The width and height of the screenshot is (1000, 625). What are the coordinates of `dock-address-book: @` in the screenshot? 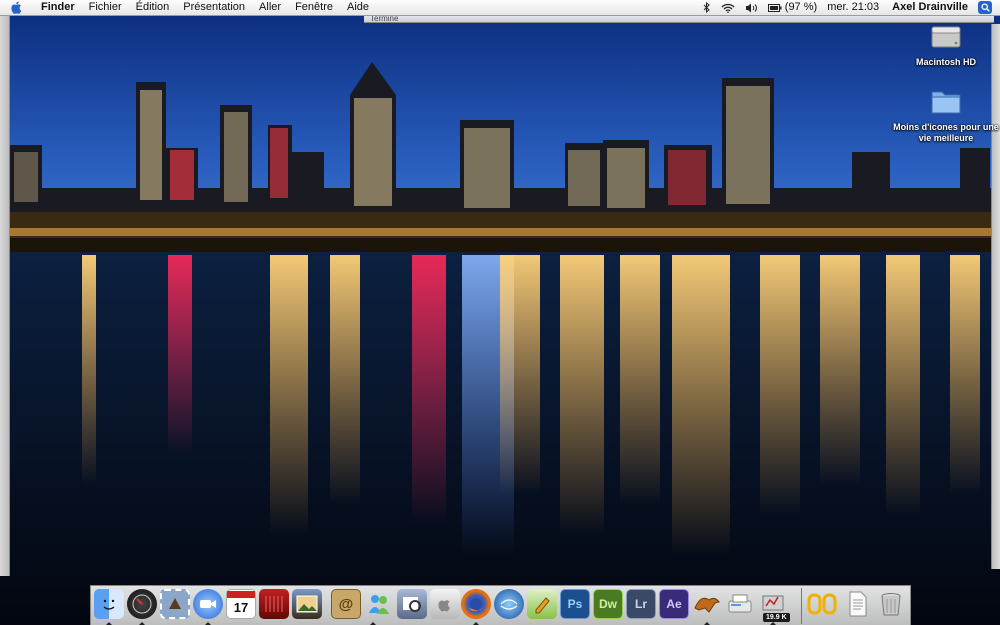 It's located at (346, 604).